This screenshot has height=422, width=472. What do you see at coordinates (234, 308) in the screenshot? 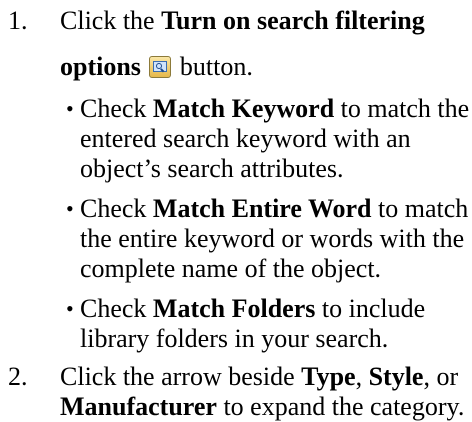
I see `bullet-option-name: Match Folders` at bounding box center [234, 308].